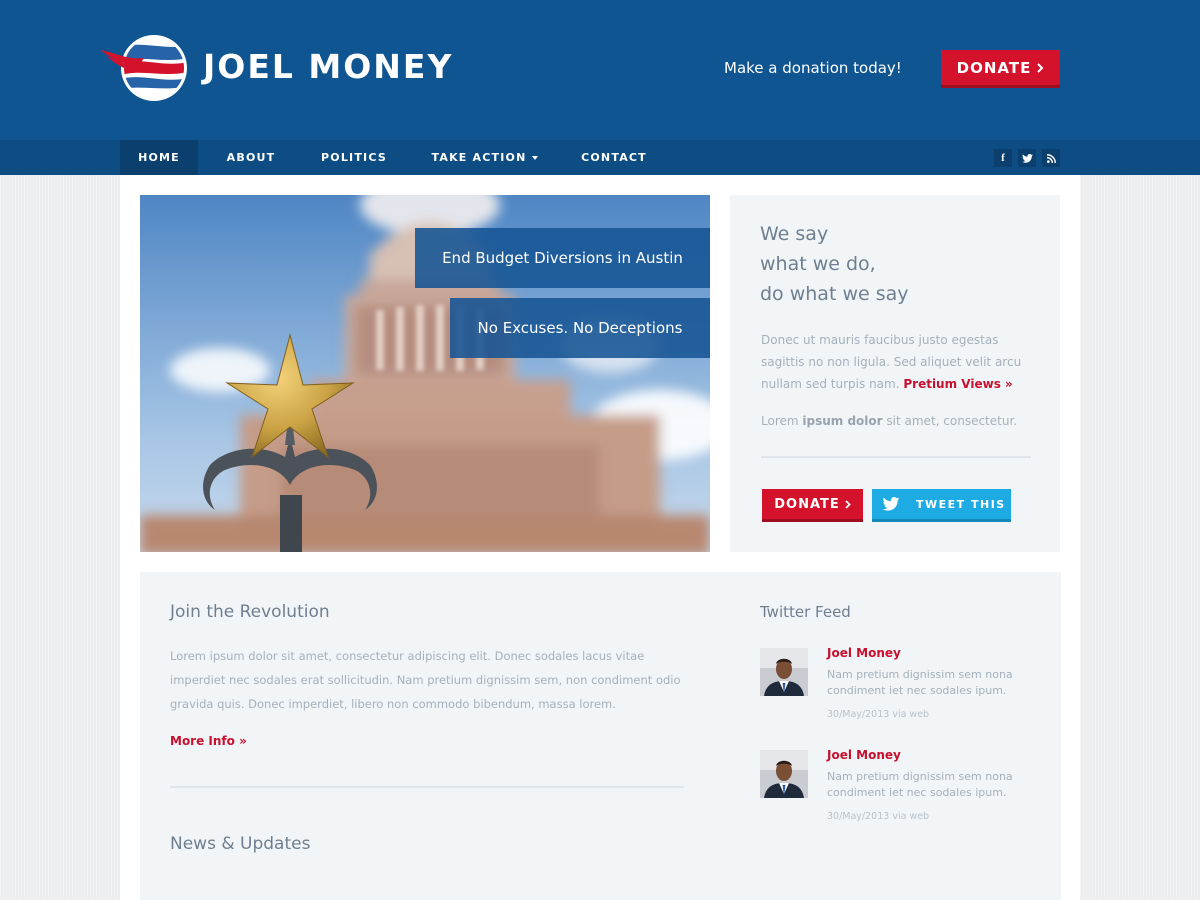 This screenshot has width=1200, height=900. I want to click on nav-item-home: HOME, so click(159, 157).